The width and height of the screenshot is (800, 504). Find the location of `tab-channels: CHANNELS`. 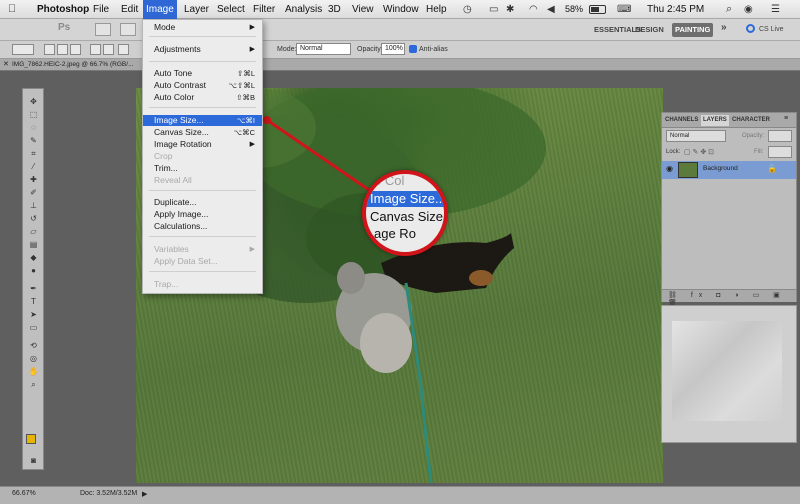

tab-channels: CHANNELS is located at coordinates (681, 120).